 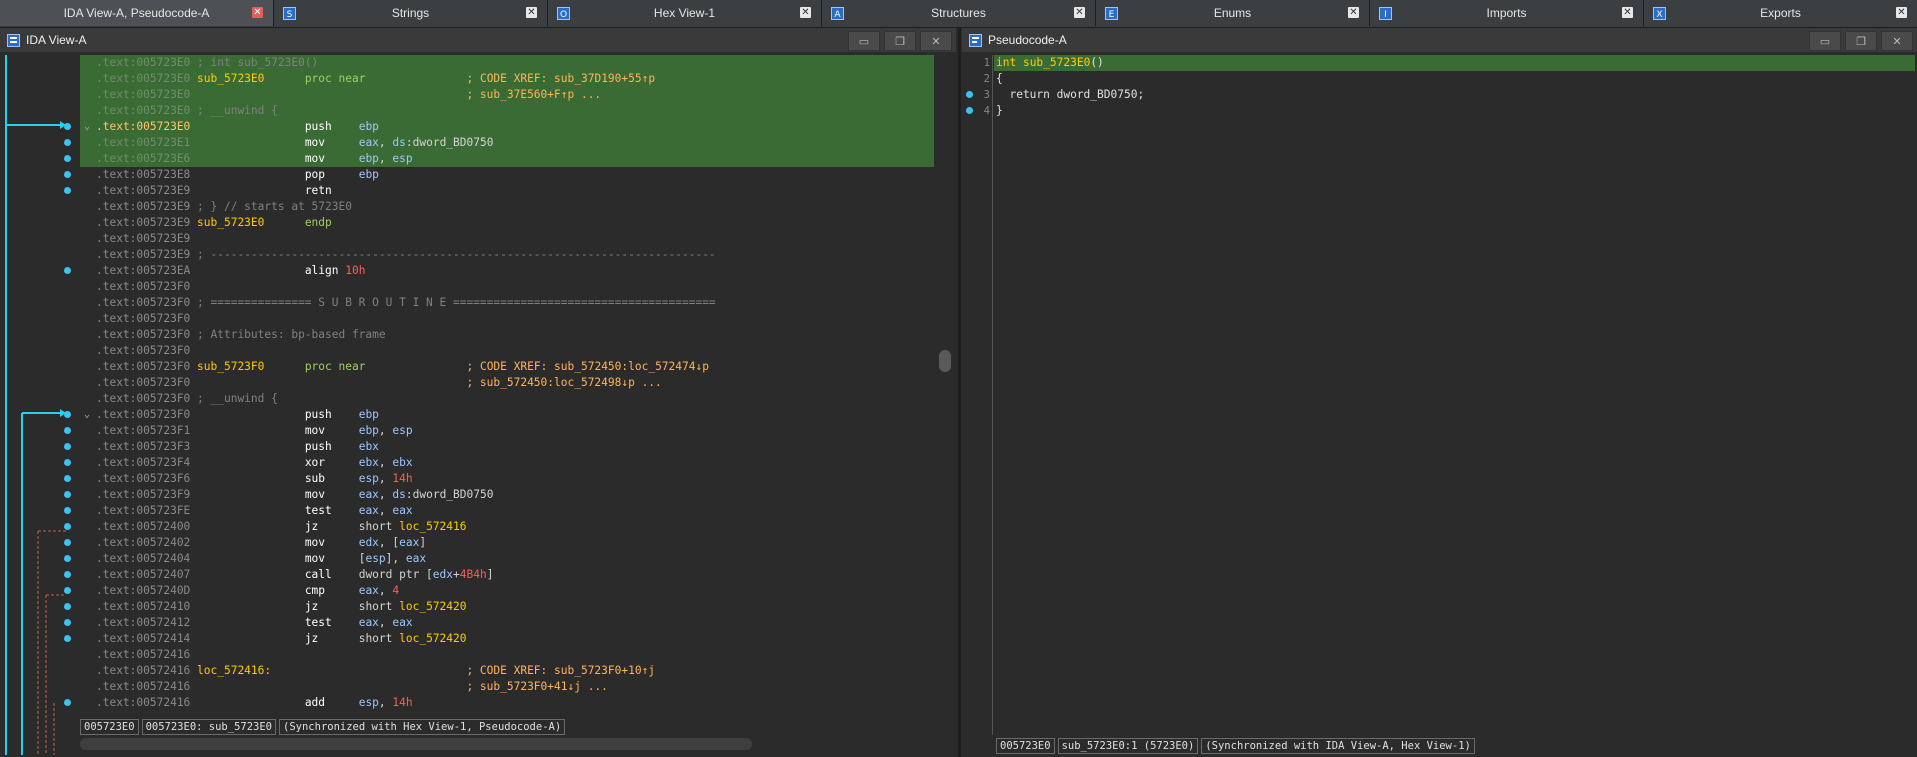 What do you see at coordinates (416, 744) in the screenshot?
I see `horizontal-scrollbar` at bounding box center [416, 744].